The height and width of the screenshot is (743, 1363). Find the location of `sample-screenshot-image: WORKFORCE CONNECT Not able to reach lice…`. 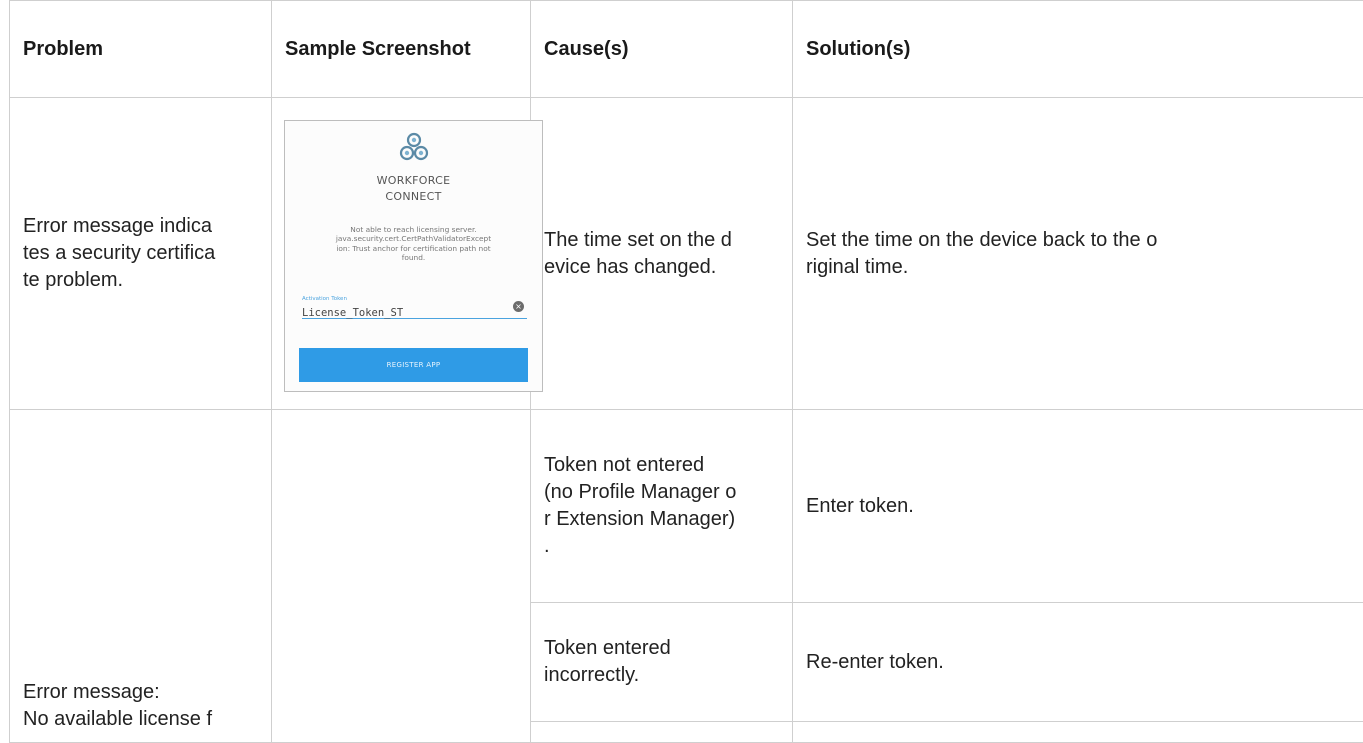

sample-screenshot-image: WORKFORCE CONNECT Not able to reach lice… is located at coordinates (413, 256).